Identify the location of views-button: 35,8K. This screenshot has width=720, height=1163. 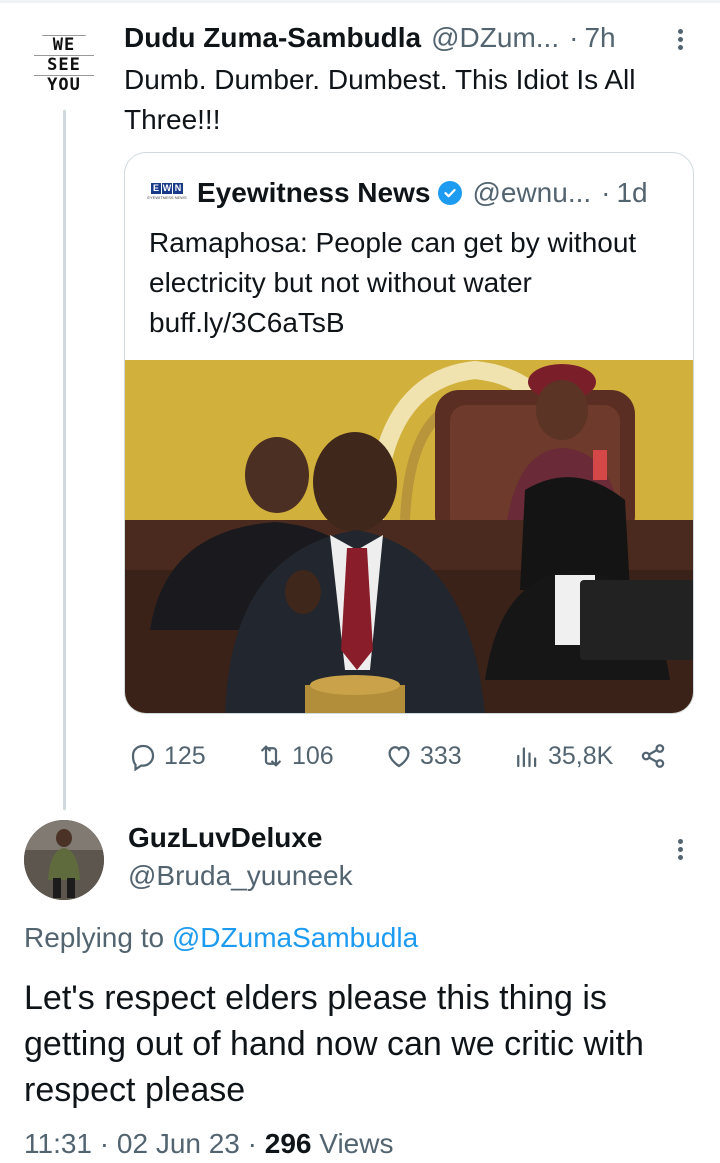
(562, 756).